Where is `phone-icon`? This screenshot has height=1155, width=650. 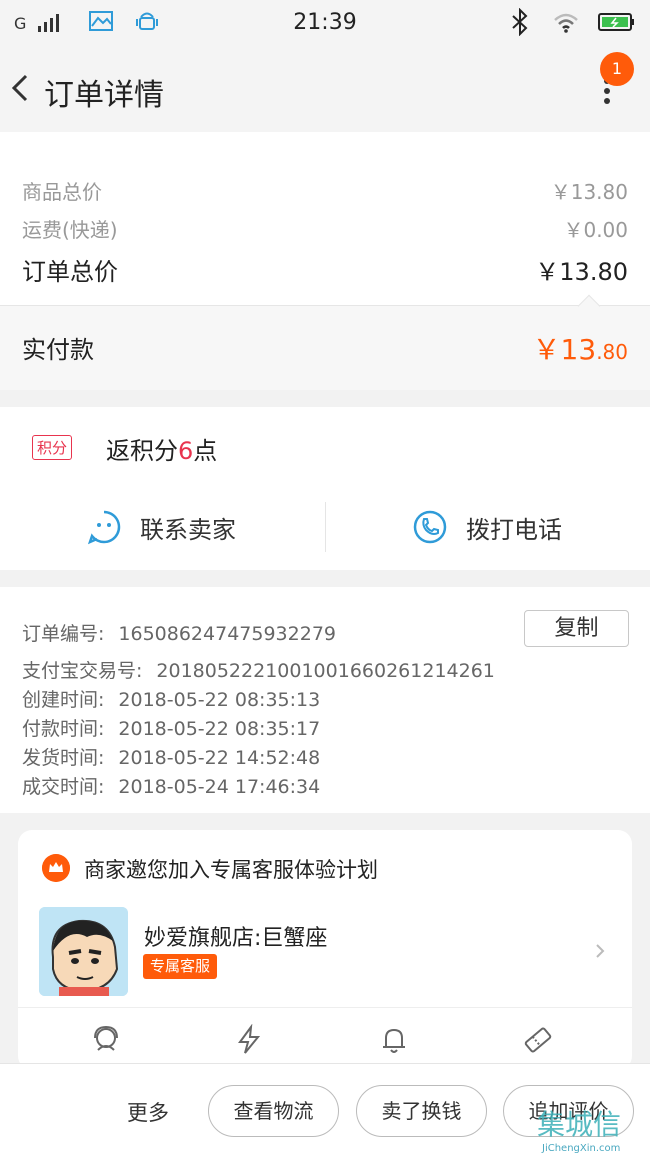 phone-icon is located at coordinates (430, 527).